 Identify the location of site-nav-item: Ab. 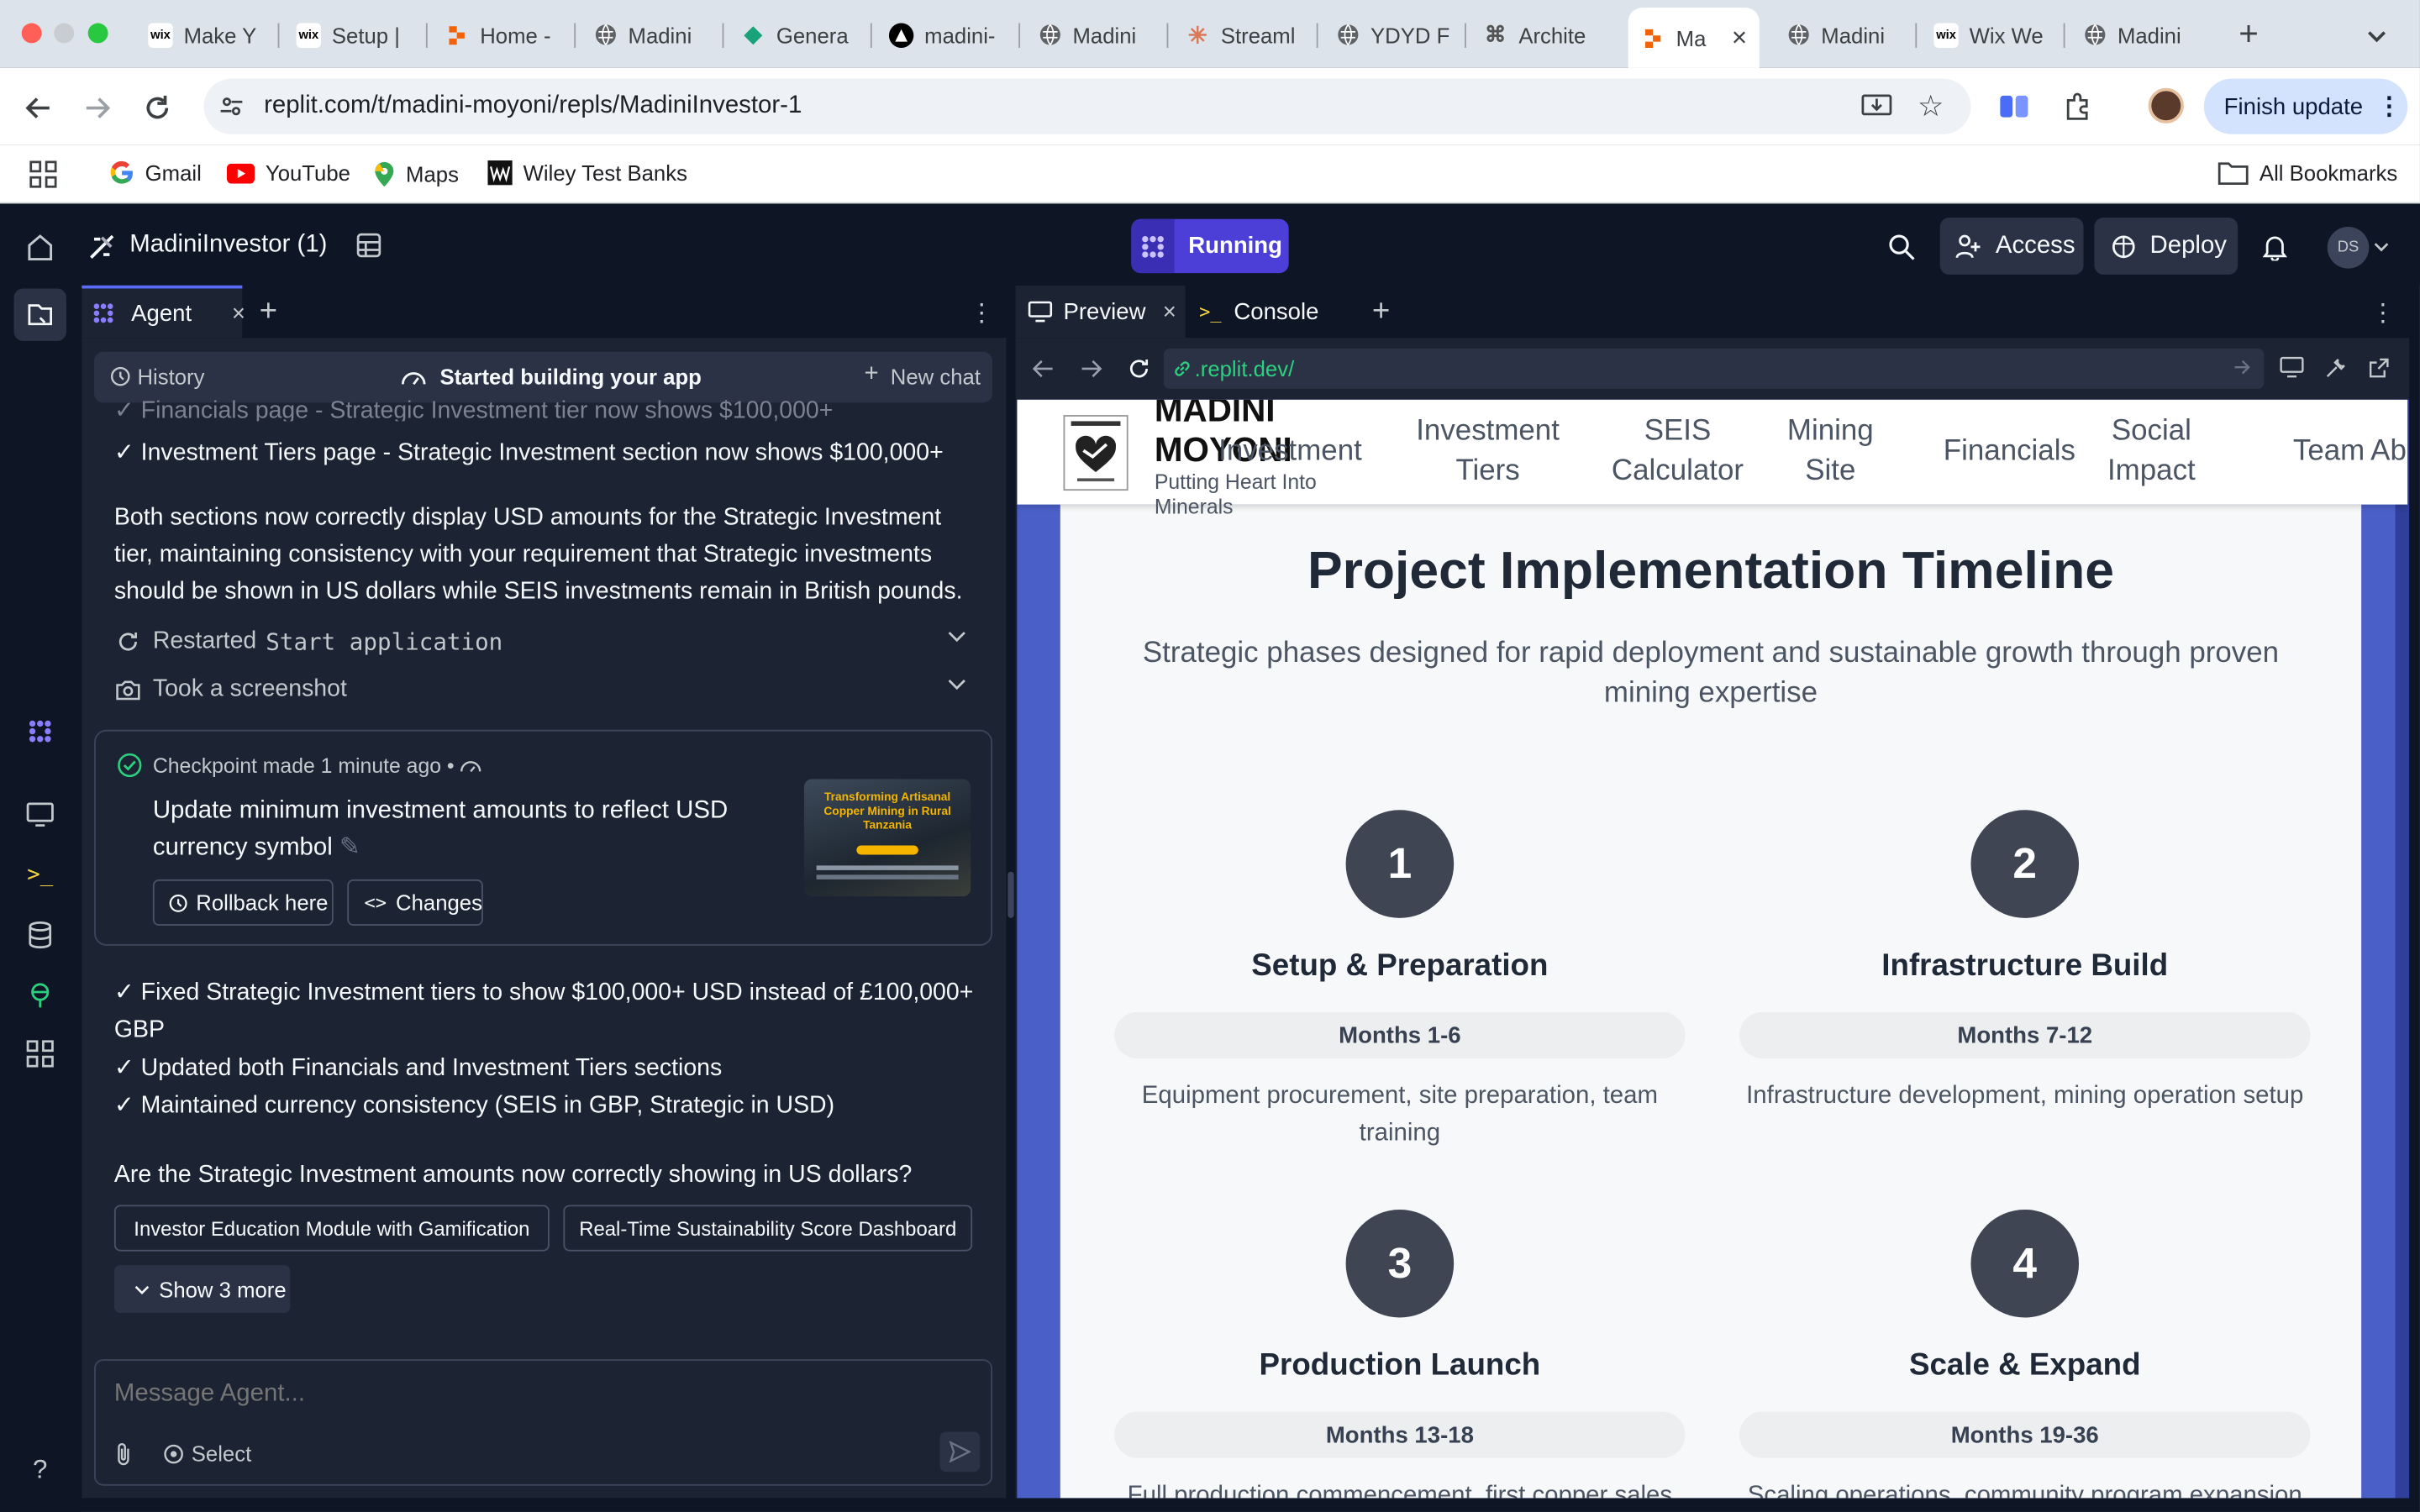
(2389, 452).